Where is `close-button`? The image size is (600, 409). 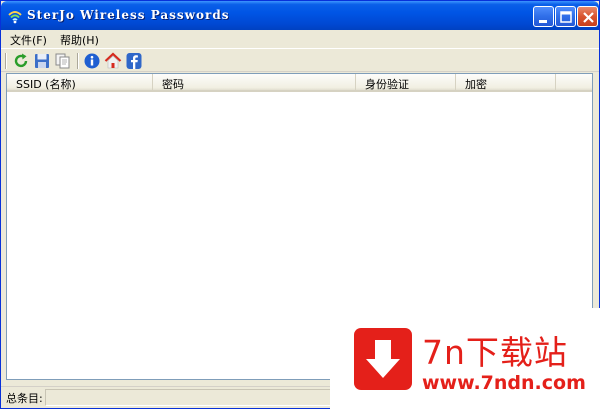
close-button is located at coordinates (587, 16).